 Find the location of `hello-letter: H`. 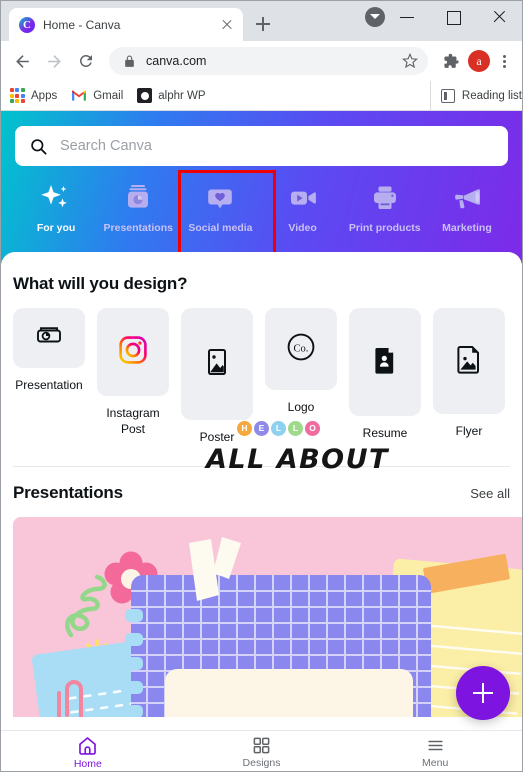

hello-letter: H is located at coordinates (244, 428).